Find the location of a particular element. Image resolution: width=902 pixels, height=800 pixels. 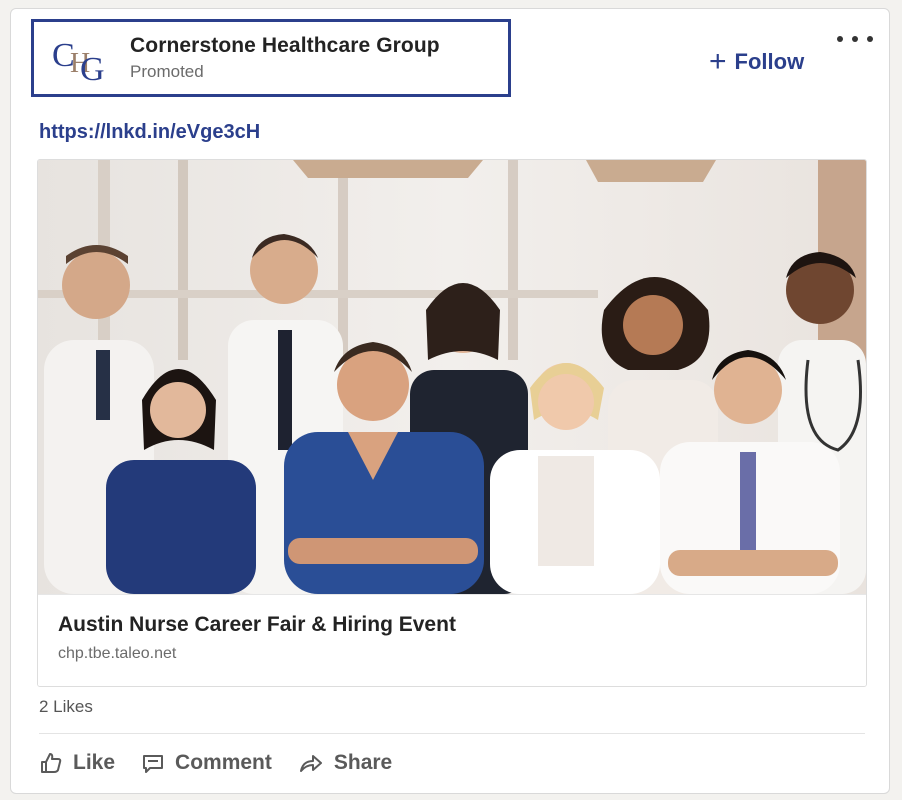

share-button: Share is located at coordinates (345, 763).